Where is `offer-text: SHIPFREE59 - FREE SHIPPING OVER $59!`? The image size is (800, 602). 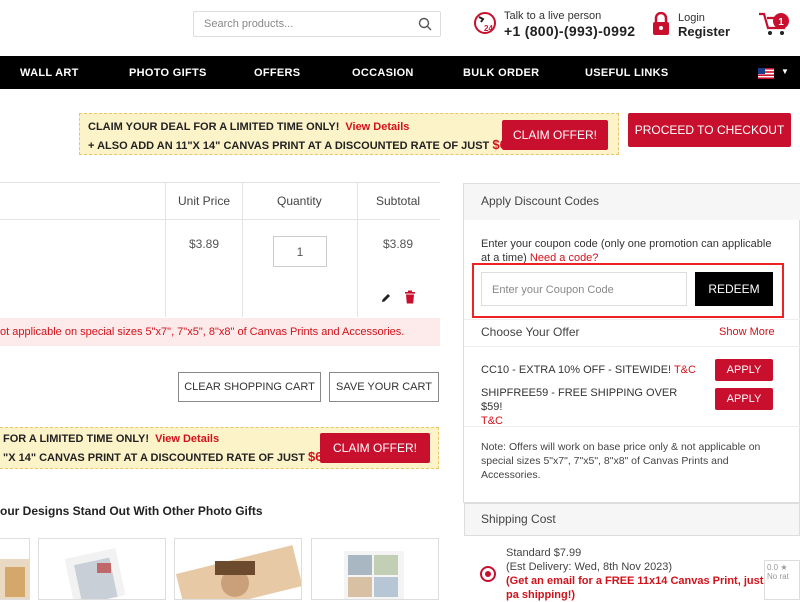 offer-text: SHIPFREE59 - FREE SHIPPING OVER $59! is located at coordinates (579, 400).